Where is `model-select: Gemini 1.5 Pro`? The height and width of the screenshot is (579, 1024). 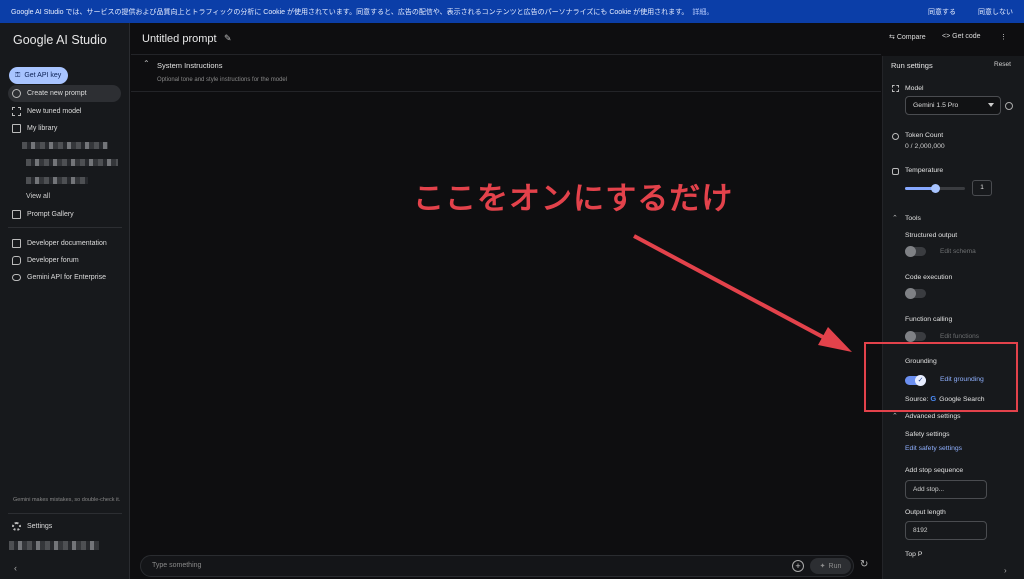 model-select: Gemini 1.5 Pro is located at coordinates (953, 105).